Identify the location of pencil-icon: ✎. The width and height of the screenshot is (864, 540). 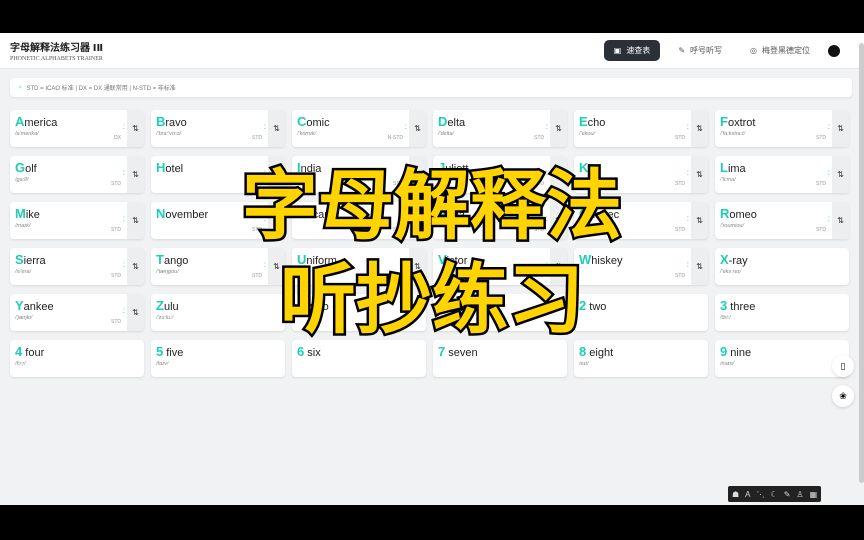
(682, 50).